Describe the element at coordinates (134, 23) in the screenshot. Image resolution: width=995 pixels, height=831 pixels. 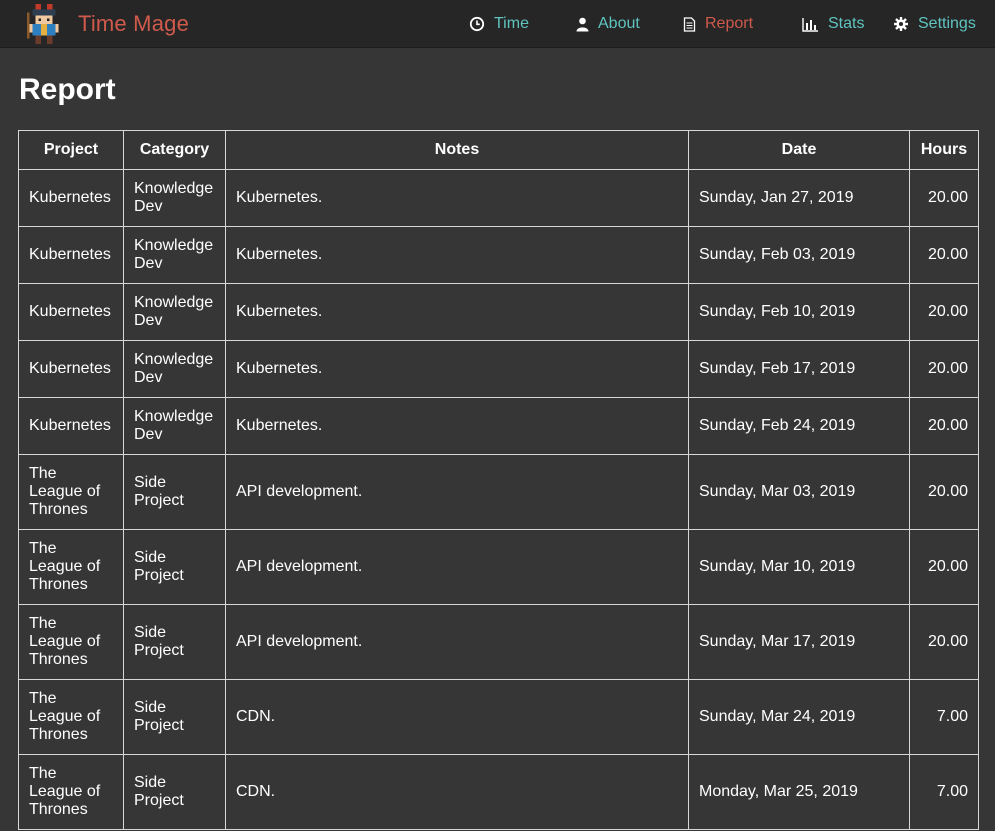
I see `app-title: Time Mage` at that location.